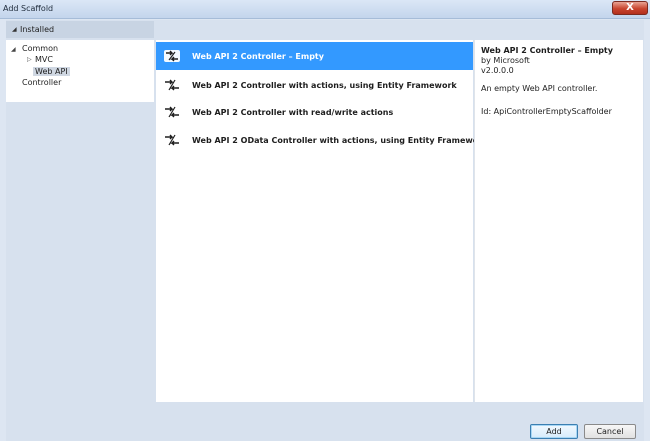  Describe the element at coordinates (505, 60) in the screenshot. I see `details-publisher: by Microsoft` at that location.